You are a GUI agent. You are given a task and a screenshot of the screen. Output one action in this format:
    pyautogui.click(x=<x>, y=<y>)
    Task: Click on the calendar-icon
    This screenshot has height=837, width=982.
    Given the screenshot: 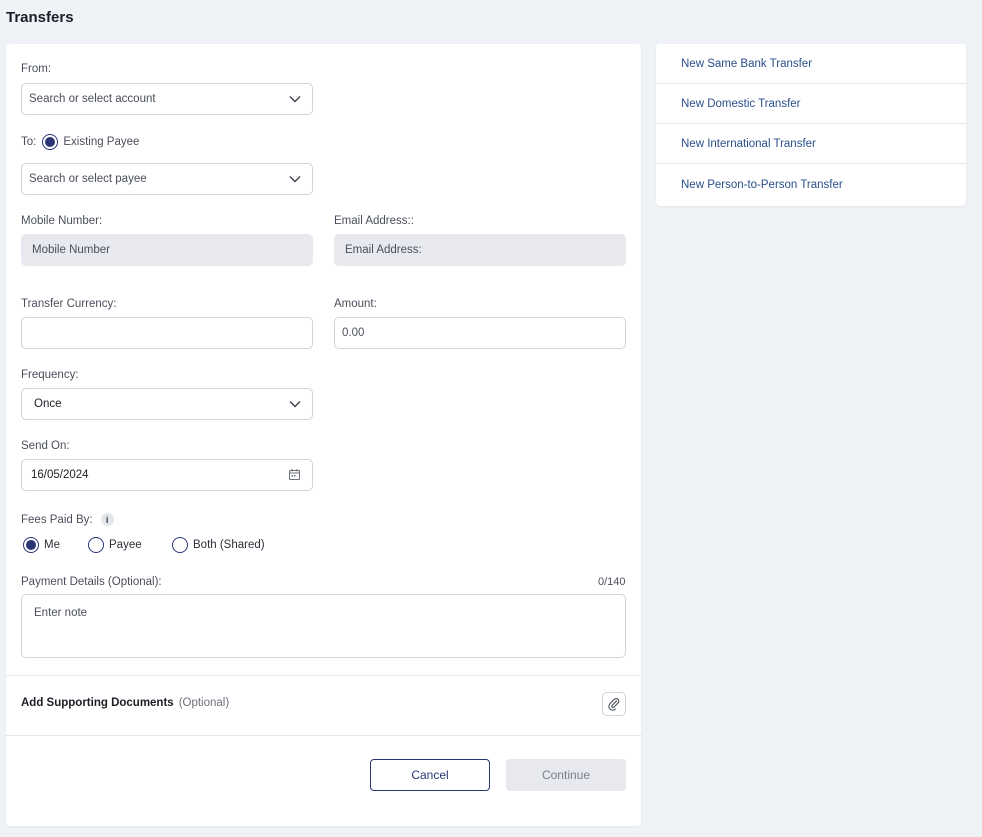 What is the action you would take?
    pyautogui.click(x=295, y=475)
    